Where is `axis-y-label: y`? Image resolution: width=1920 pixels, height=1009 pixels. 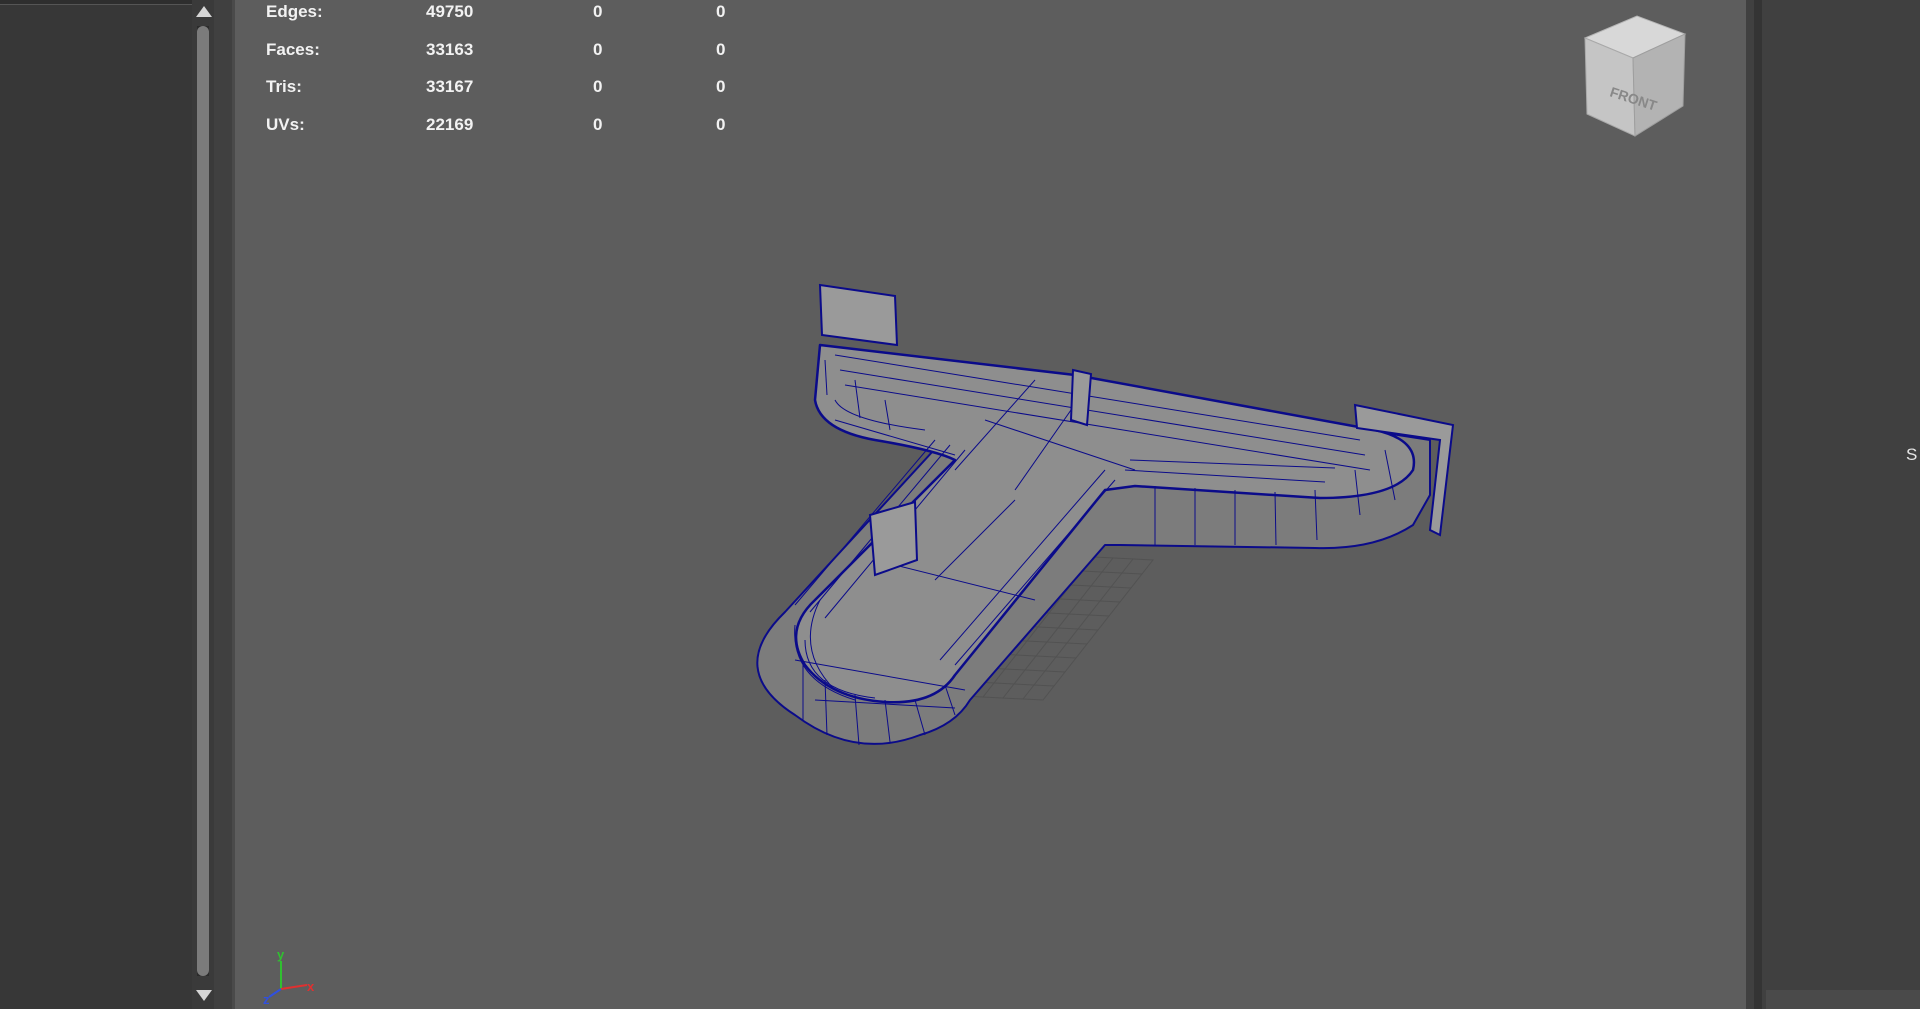
axis-y-label: y is located at coordinates (281, 954).